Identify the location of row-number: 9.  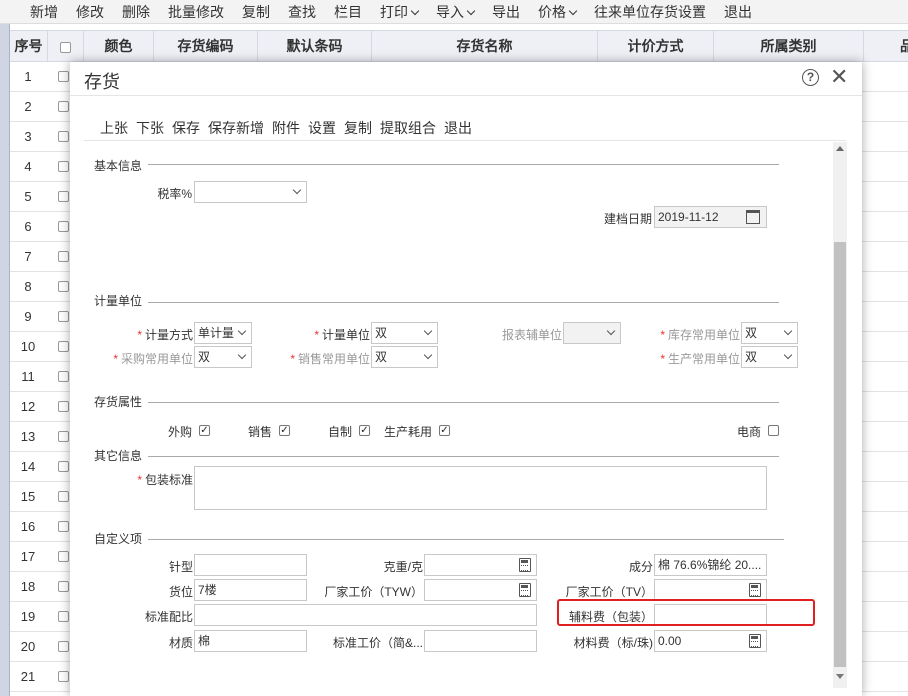
(28, 316).